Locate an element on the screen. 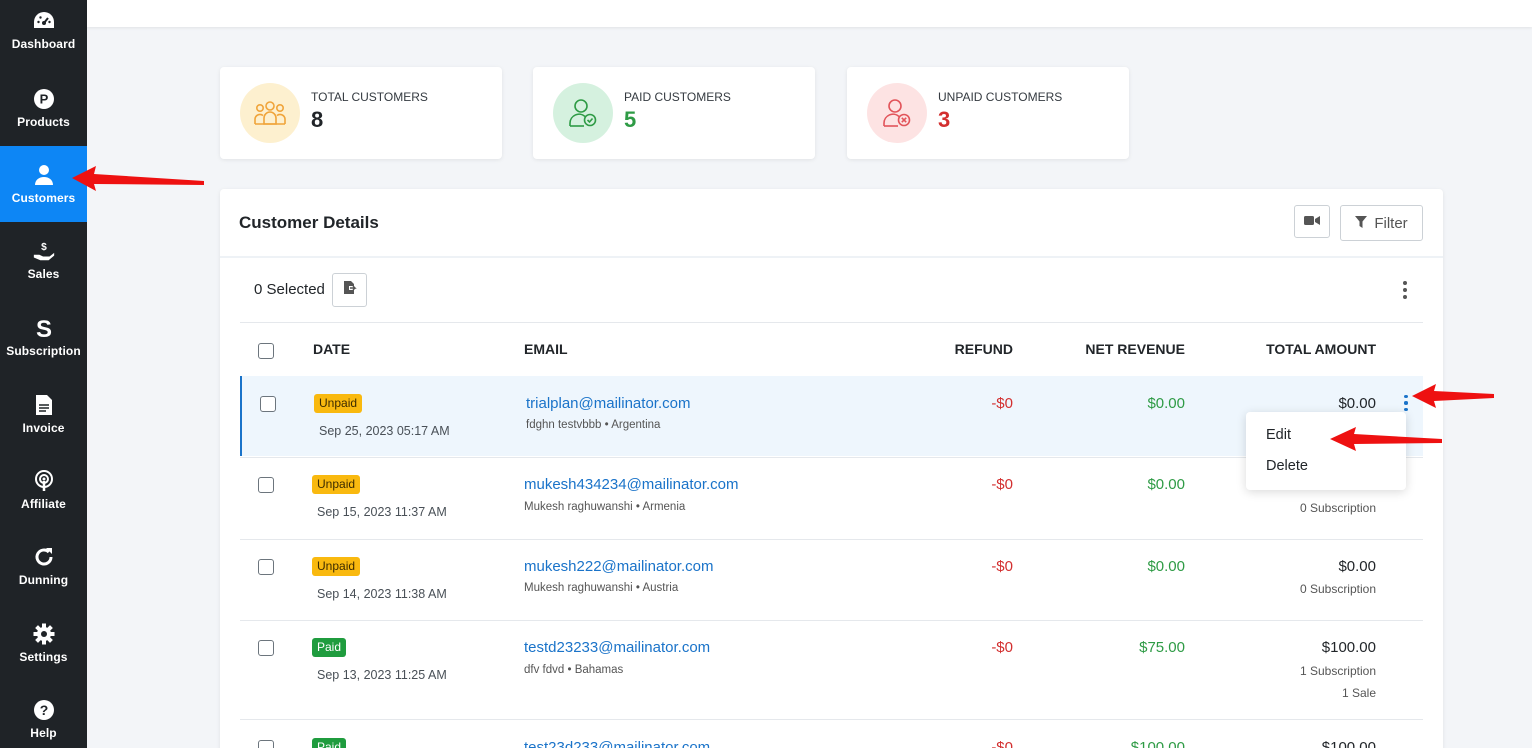 This screenshot has width=1532, height=748. dashboard-icon is located at coordinates (44, 21).